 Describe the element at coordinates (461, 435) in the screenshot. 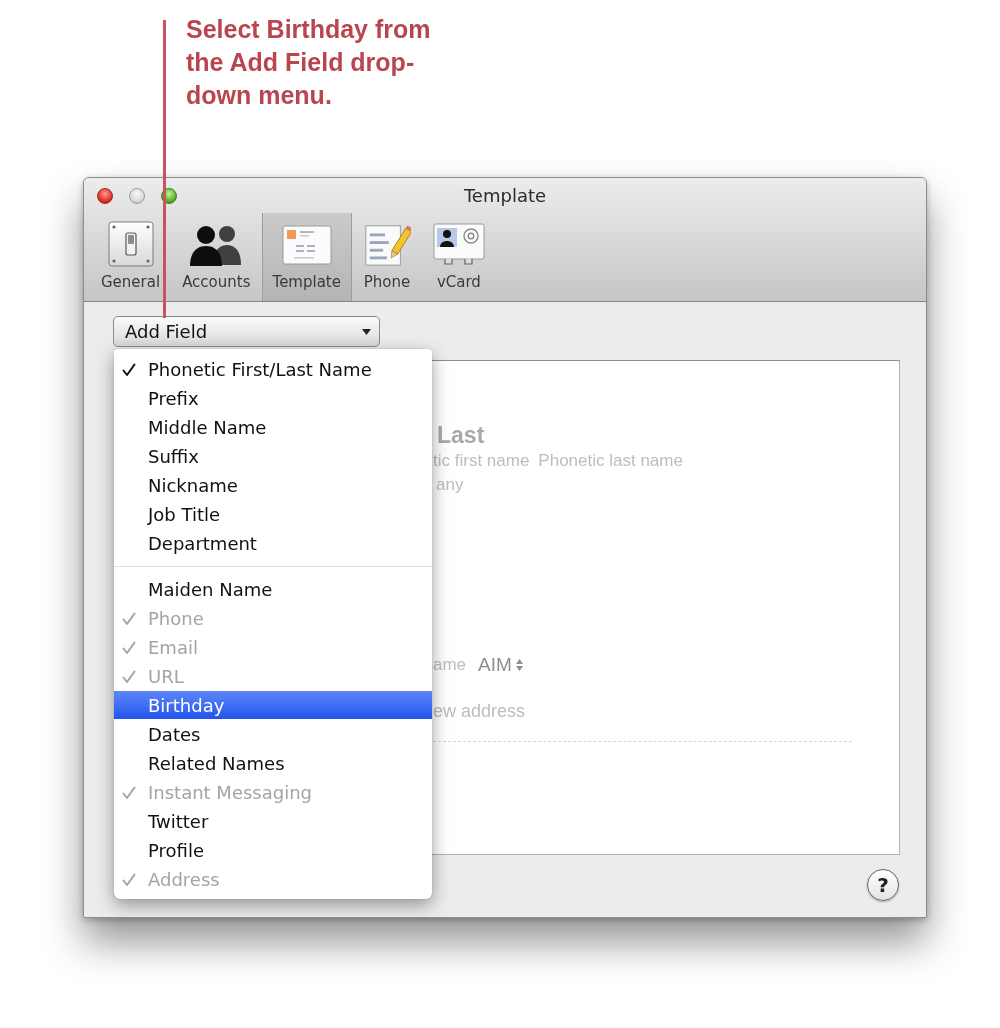

I see `name-text: Last` at that location.